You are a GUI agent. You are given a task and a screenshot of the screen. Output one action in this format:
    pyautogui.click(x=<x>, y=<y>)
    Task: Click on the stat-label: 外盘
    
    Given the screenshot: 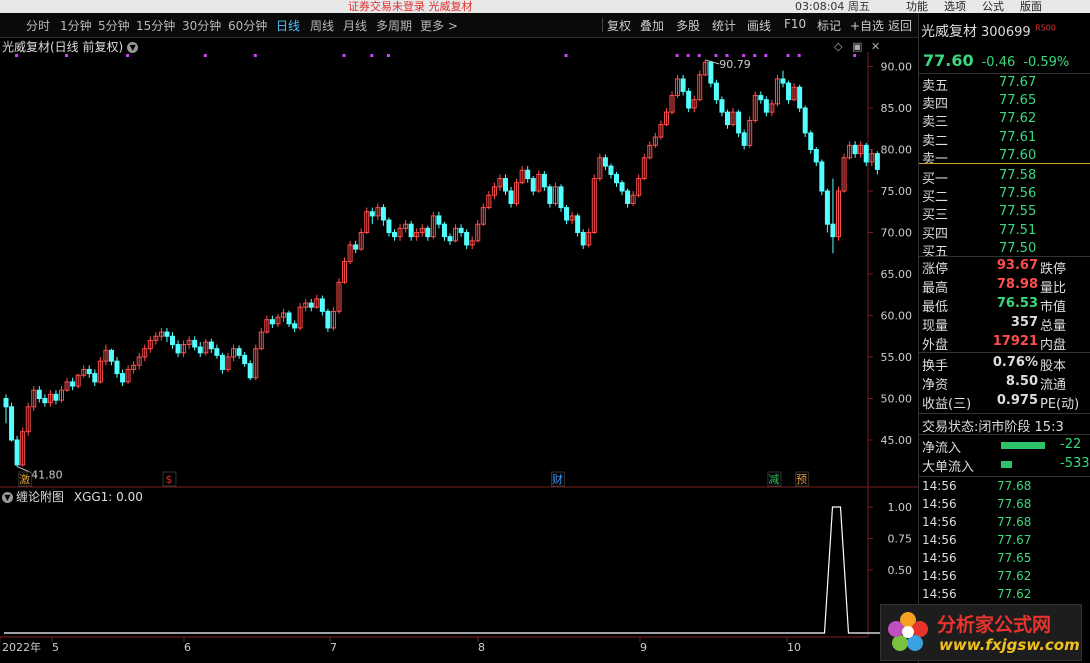 What is the action you would take?
    pyautogui.click(x=935, y=345)
    